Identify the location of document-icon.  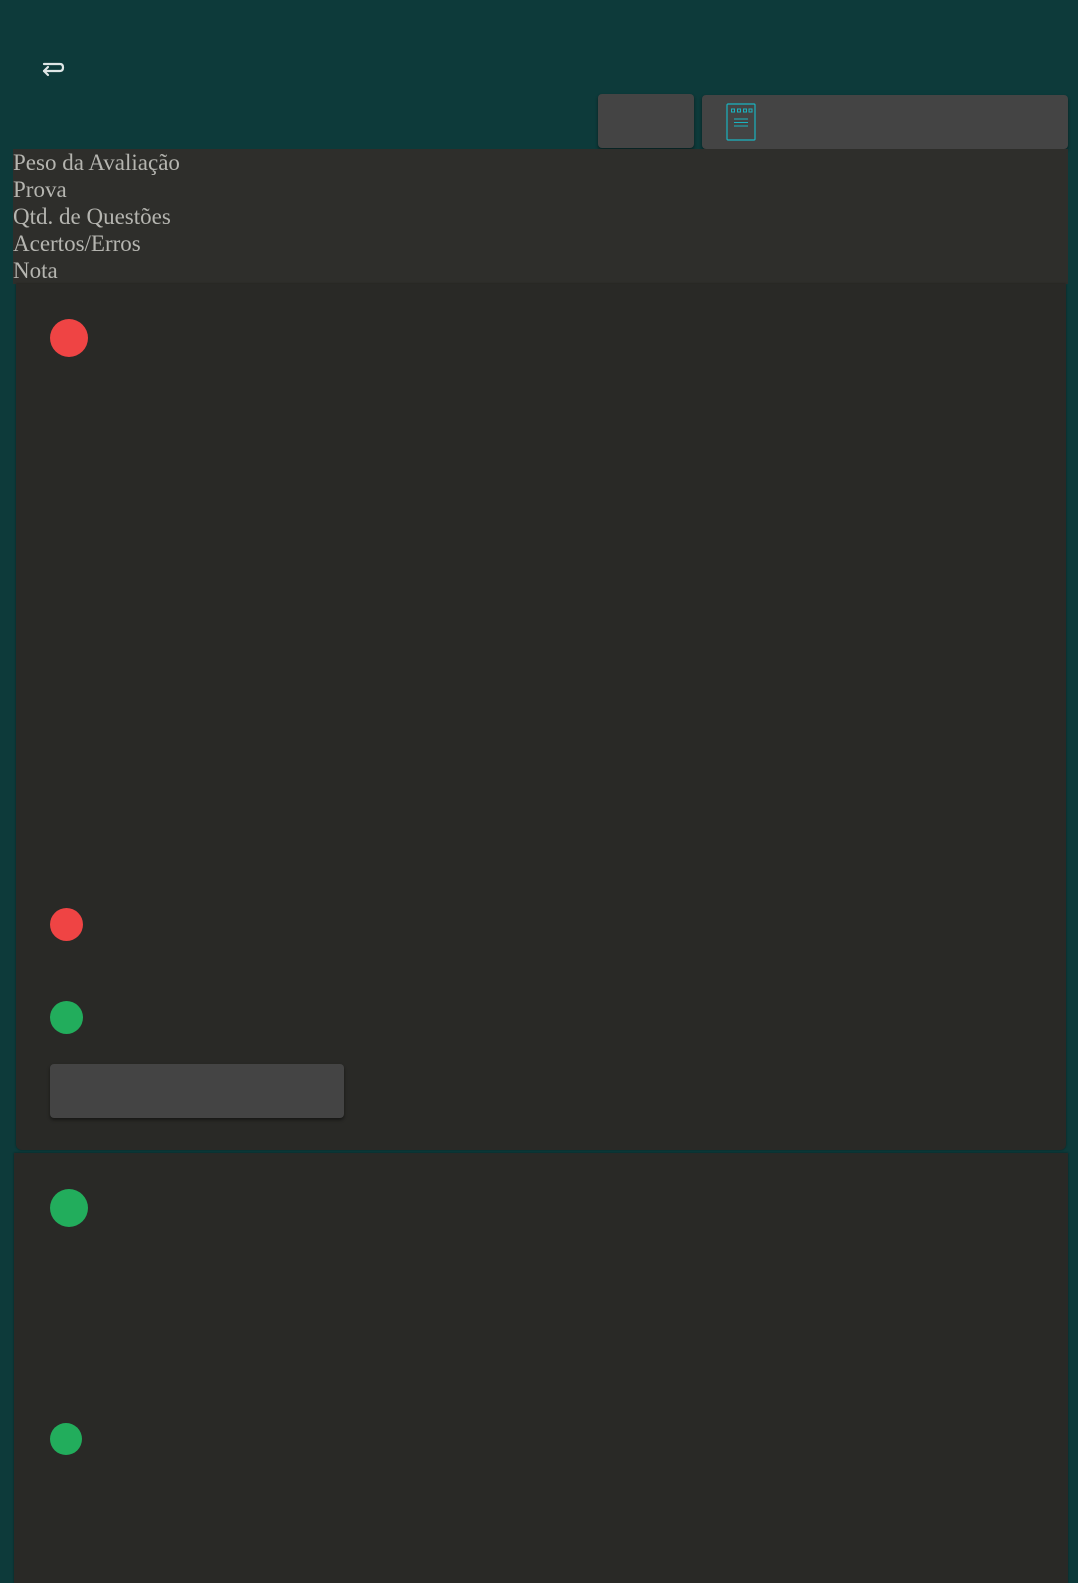
(741, 122).